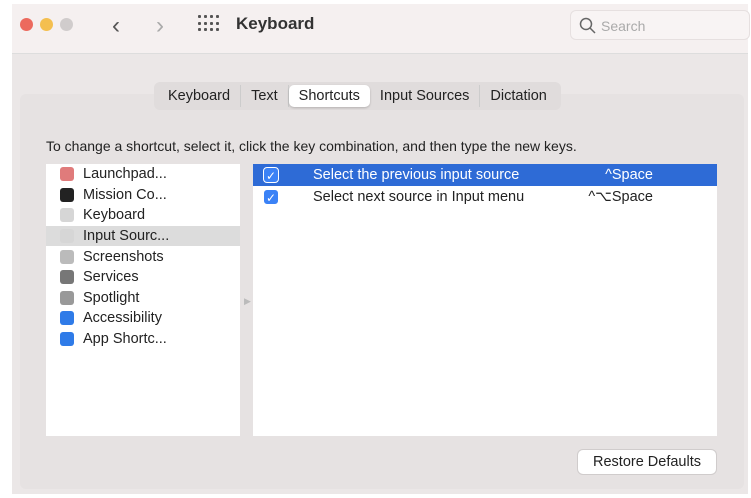 The height and width of the screenshot is (498, 751). Describe the element at coordinates (587, 25) in the screenshot. I see `search-icon` at that location.